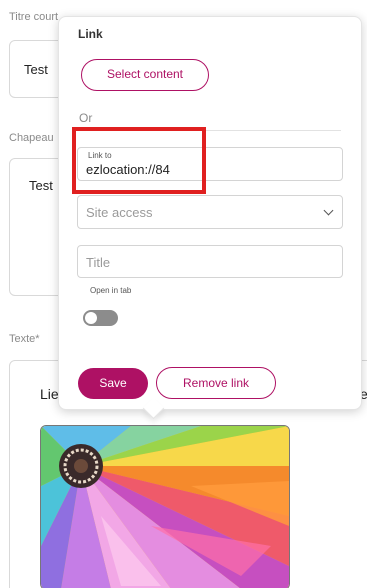 Image resolution: width=367 pixels, height=588 pixels. Describe the element at coordinates (41, 185) in the screenshot. I see `chapeau-field-value: Test` at that location.